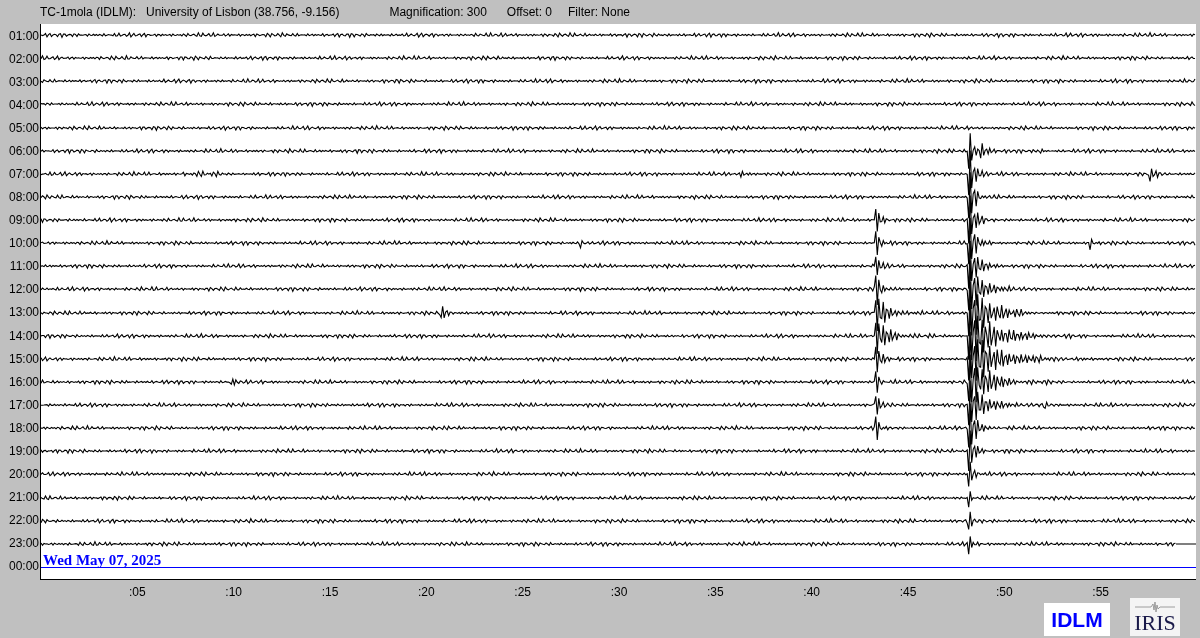 The width and height of the screenshot is (1200, 638). Describe the element at coordinates (23, 381) in the screenshot. I see `hour-label: 16:00` at that location.